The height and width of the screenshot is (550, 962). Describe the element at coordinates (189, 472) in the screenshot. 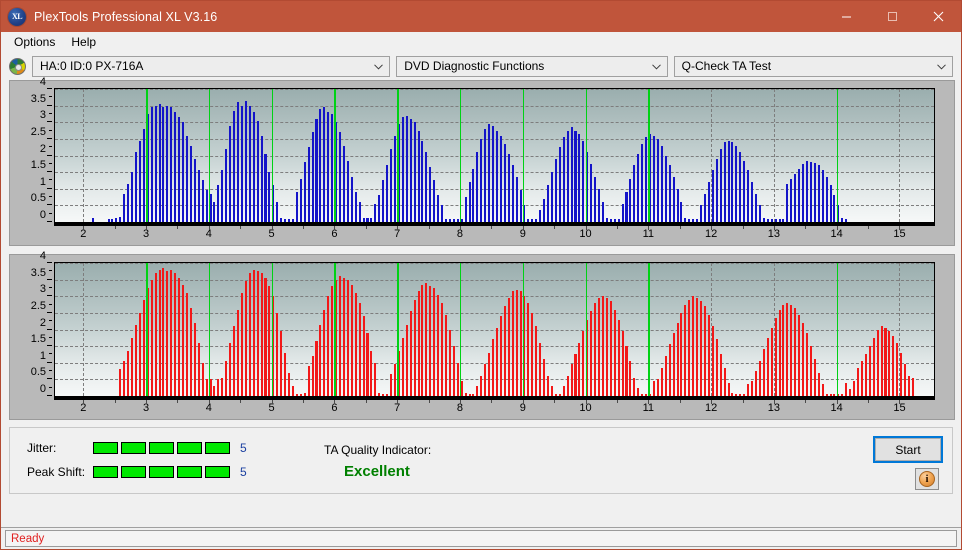

I see `peak-shift-gauge-segment` at that location.